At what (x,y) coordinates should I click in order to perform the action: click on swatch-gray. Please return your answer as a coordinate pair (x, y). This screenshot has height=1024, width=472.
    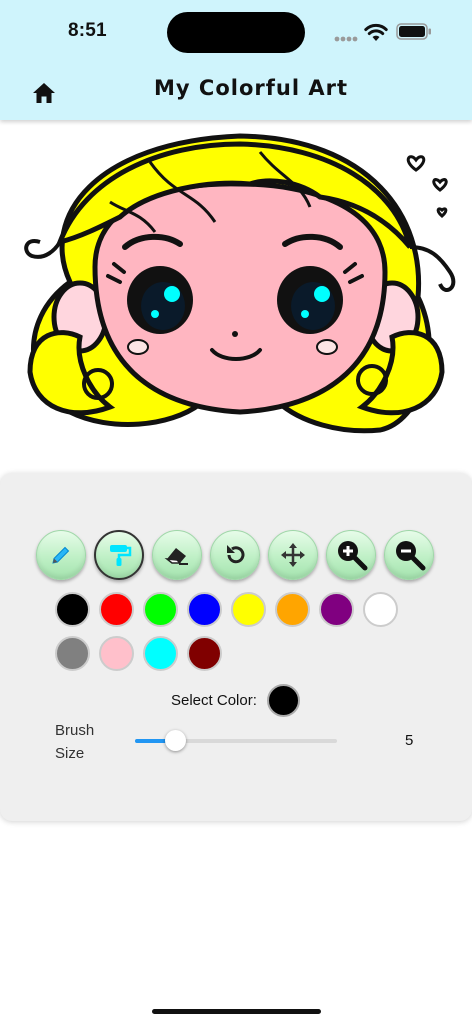
    Looking at the image, I should click on (72, 653).